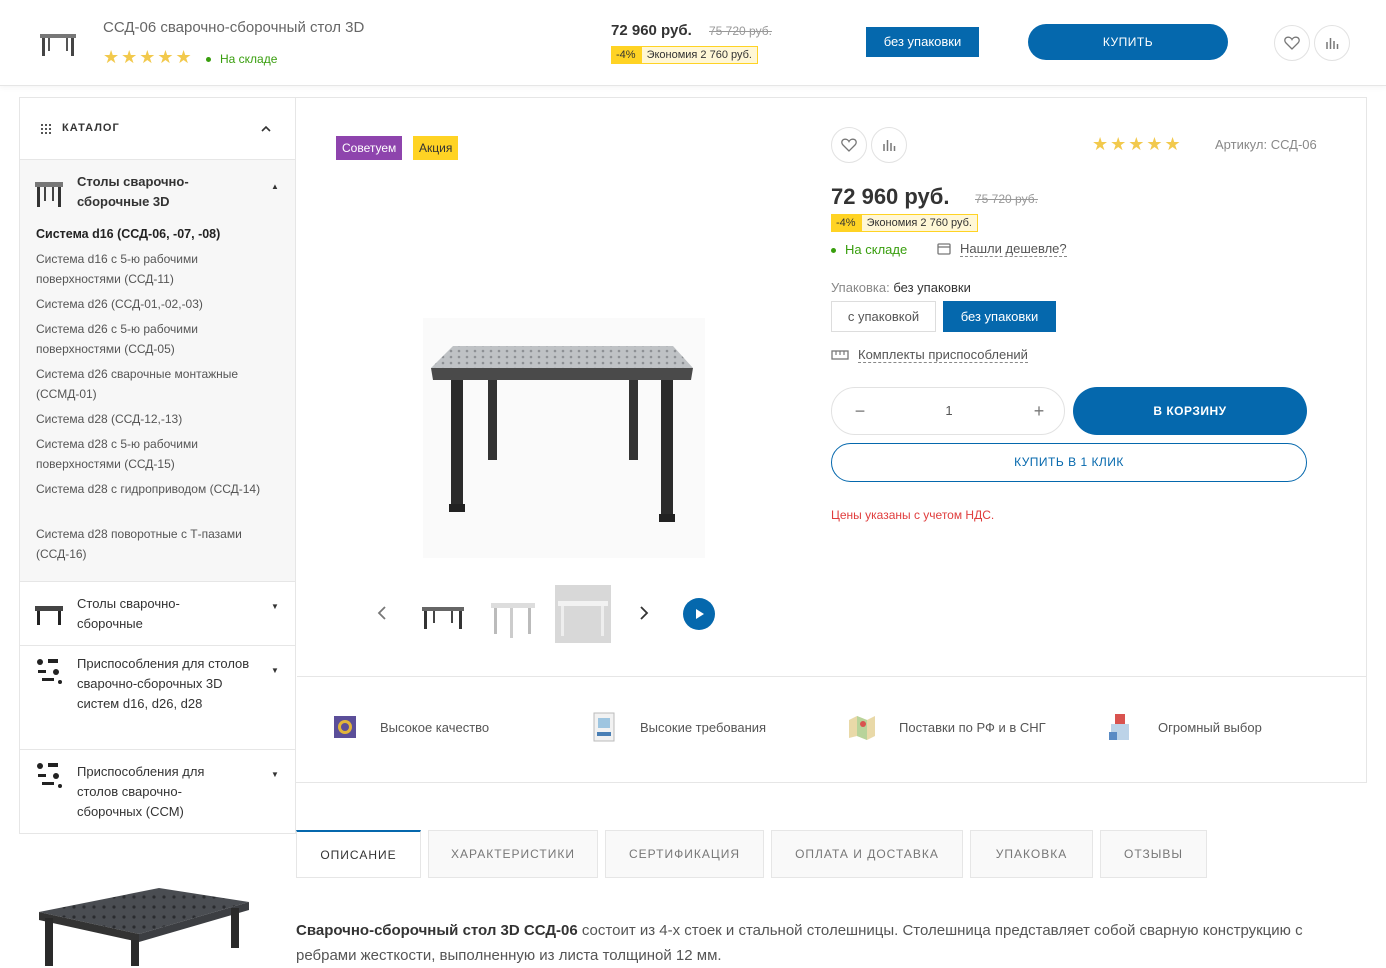  Describe the element at coordinates (1266, 144) in the screenshot. I see `product-article: Артикул: ССД-06` at that location.